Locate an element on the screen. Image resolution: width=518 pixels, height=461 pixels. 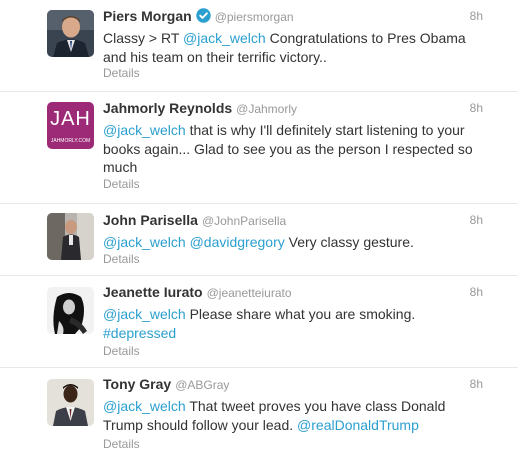
author-name: Piers Morgan is located at coordinates (147, 16).